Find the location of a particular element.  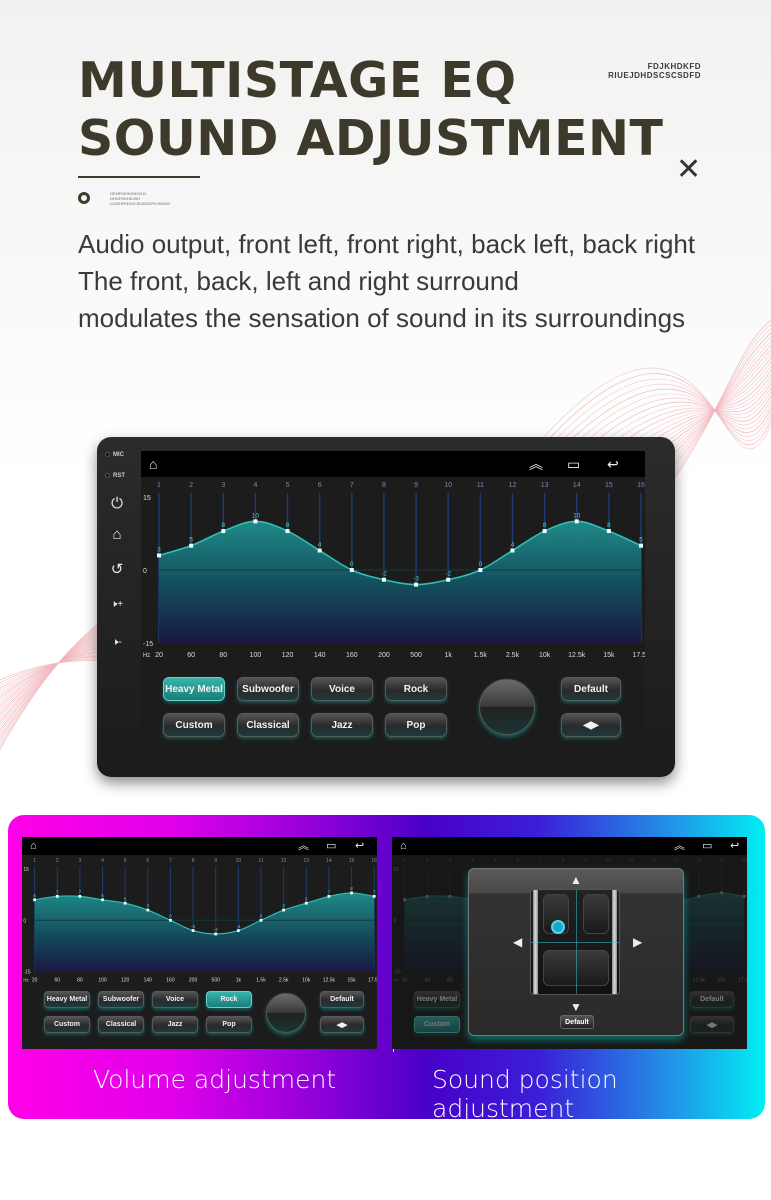

y-tick-label: 15 is located at coordinates (147, 498).